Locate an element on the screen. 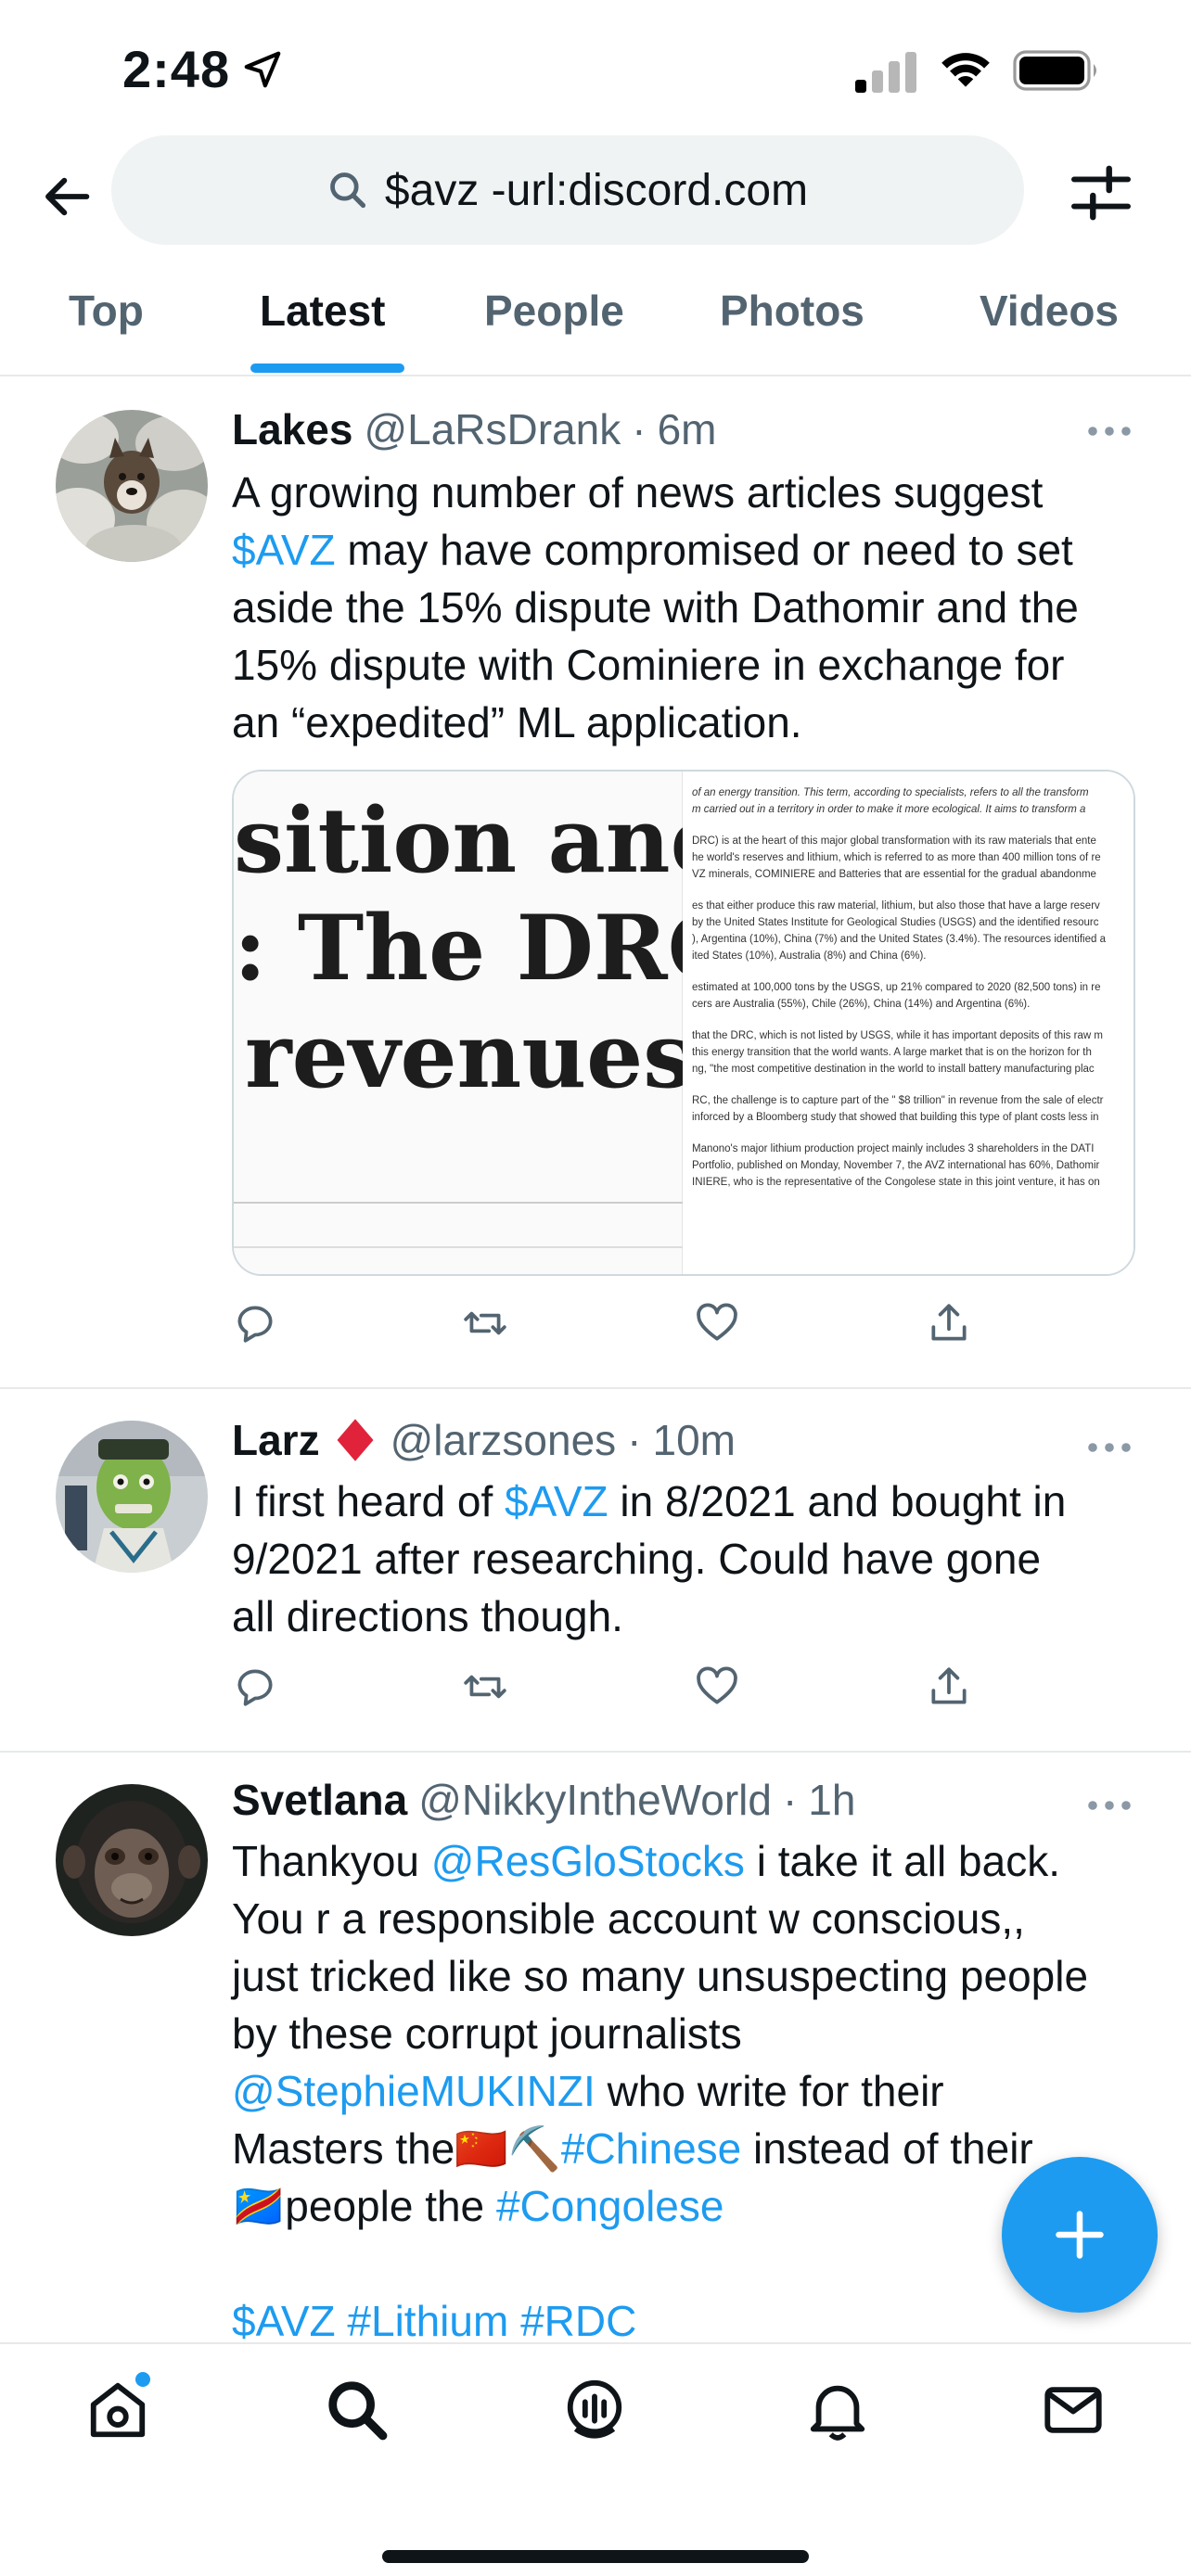 The image size is (1191, 2576). tweet-time: 1h is located at coordinates (831, 1800).